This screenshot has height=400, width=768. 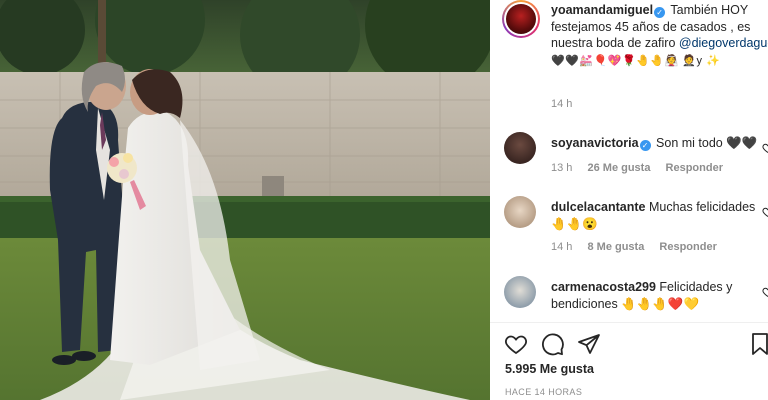 What do you see at coordinates (629, 322) in the screenshot?
I see `actions-divider` at bounding box center [629, 322].